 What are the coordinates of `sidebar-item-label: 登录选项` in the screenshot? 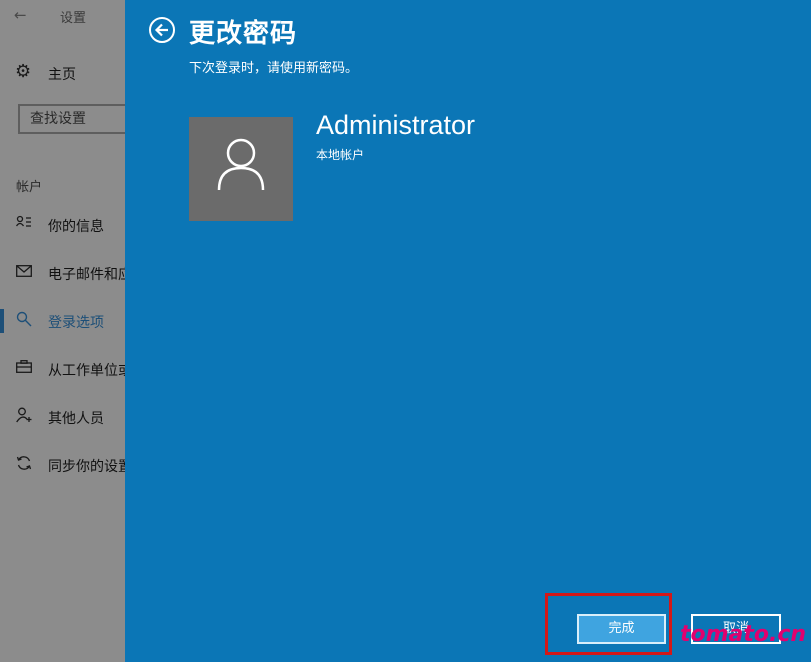 It's located at (76, 323).